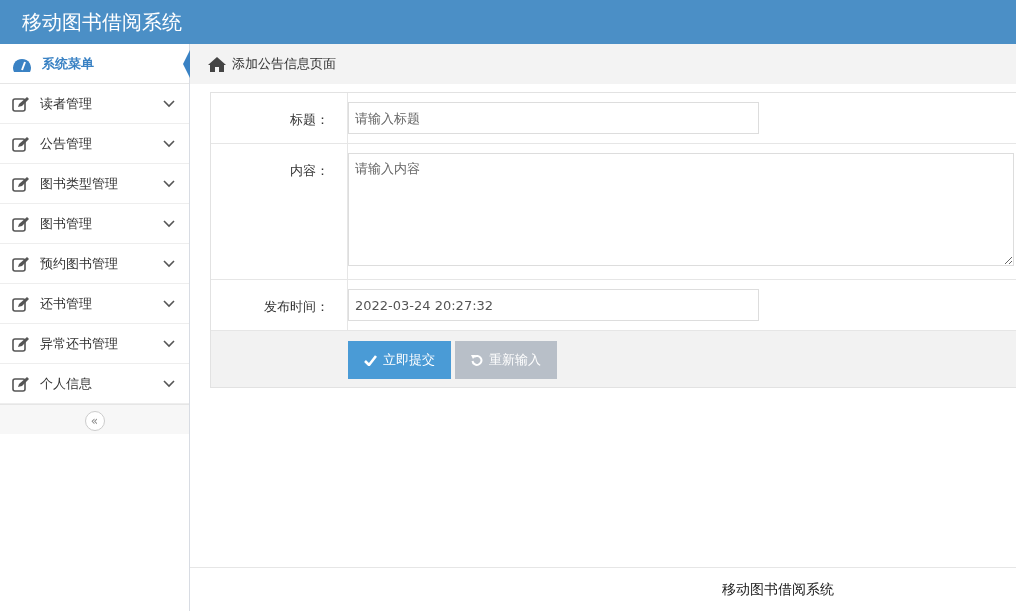 The width and height of the screenshot is (1016, 611). I want to click on breadcrumb-text: 添加公告信息页面, so click(284, 64).